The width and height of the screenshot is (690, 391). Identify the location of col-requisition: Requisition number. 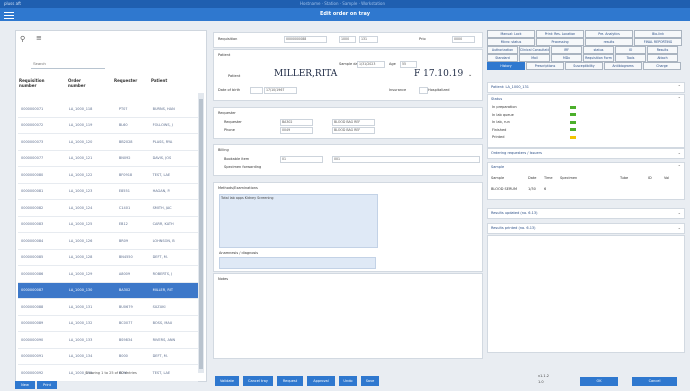
(39, 83).